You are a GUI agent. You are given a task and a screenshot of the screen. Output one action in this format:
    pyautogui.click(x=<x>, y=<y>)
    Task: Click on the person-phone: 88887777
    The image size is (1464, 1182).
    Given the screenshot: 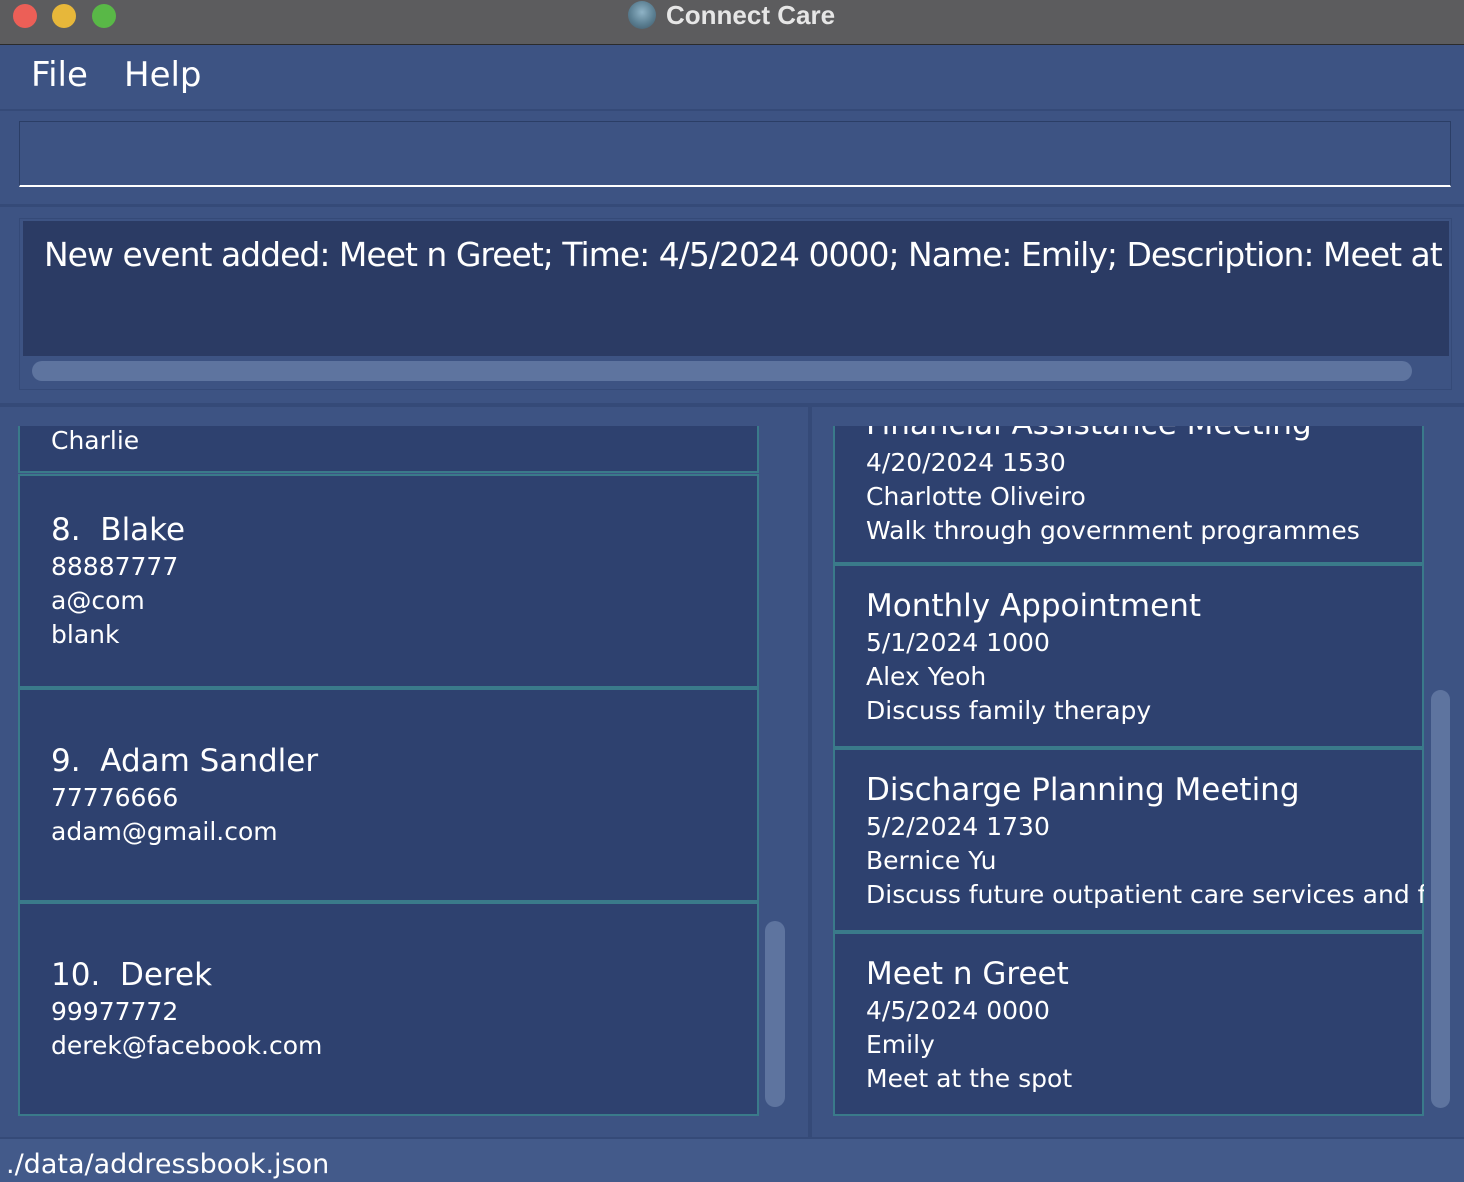 What is the action you would take?
    pyautogui.click(x=115, y=566)
    